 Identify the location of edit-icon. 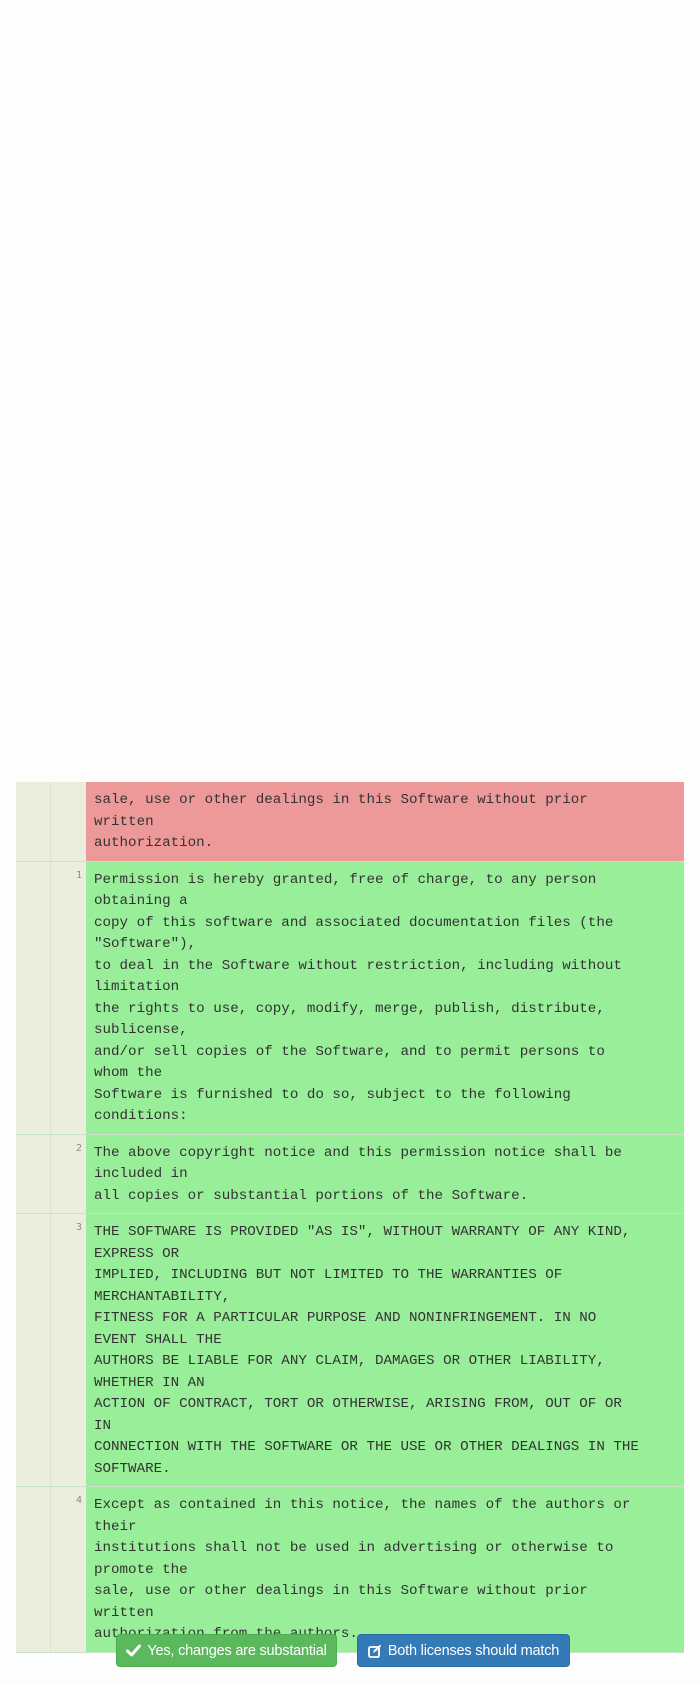
(374, 1651).